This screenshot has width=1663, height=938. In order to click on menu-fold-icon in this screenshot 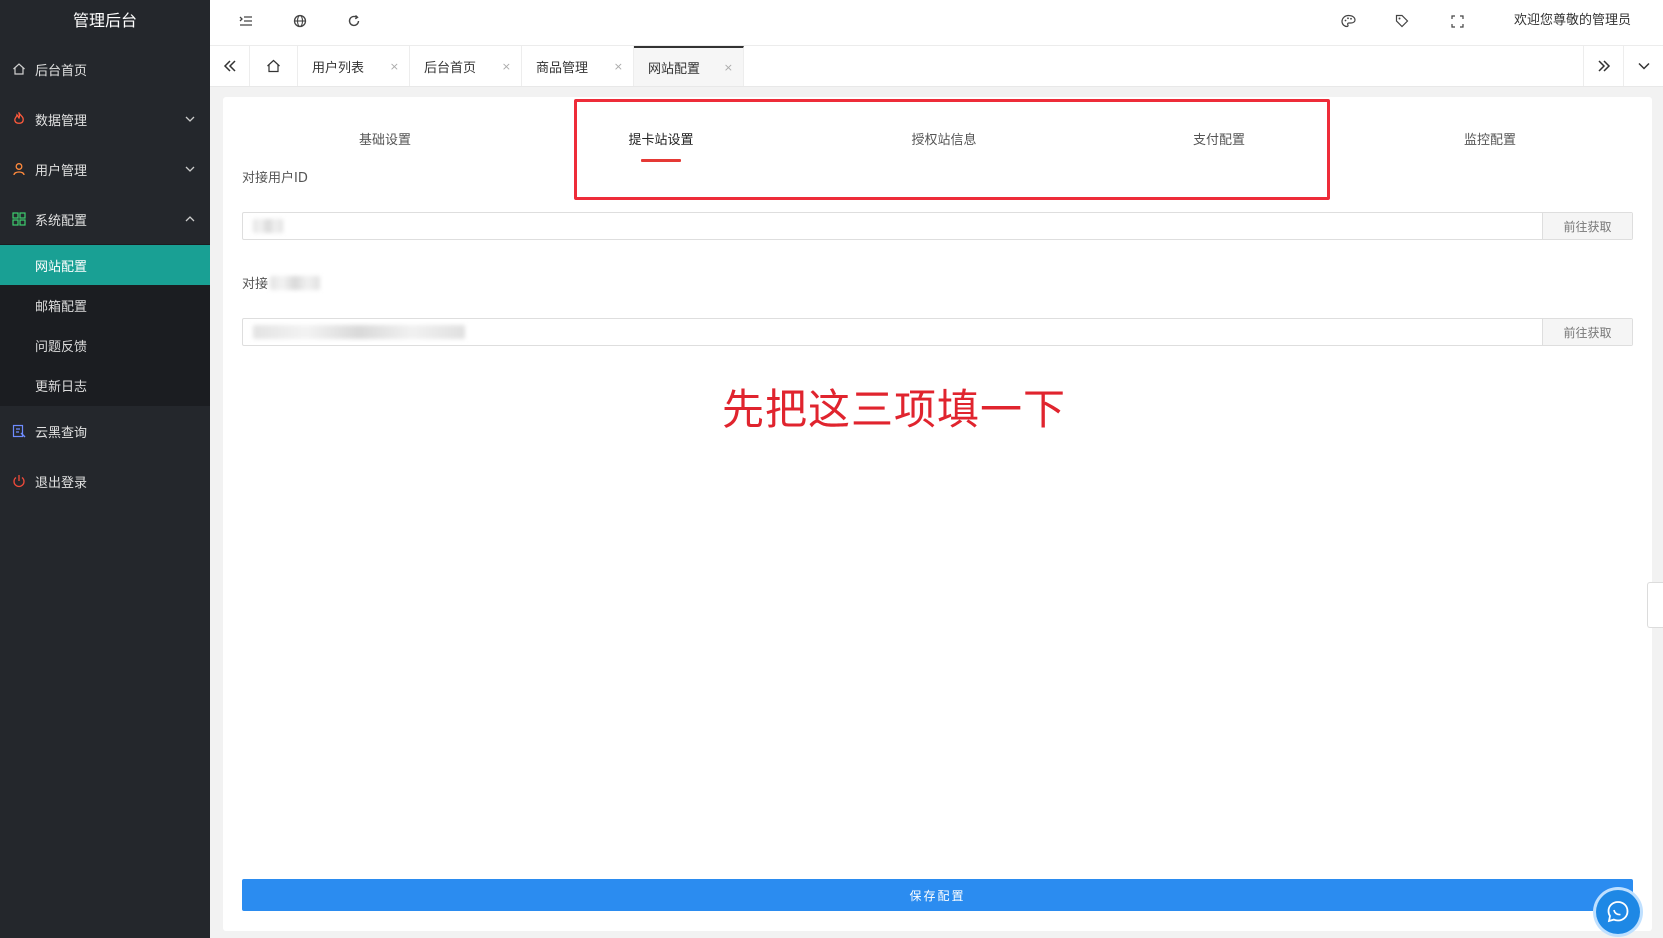, I will do `click(246, 21)`.